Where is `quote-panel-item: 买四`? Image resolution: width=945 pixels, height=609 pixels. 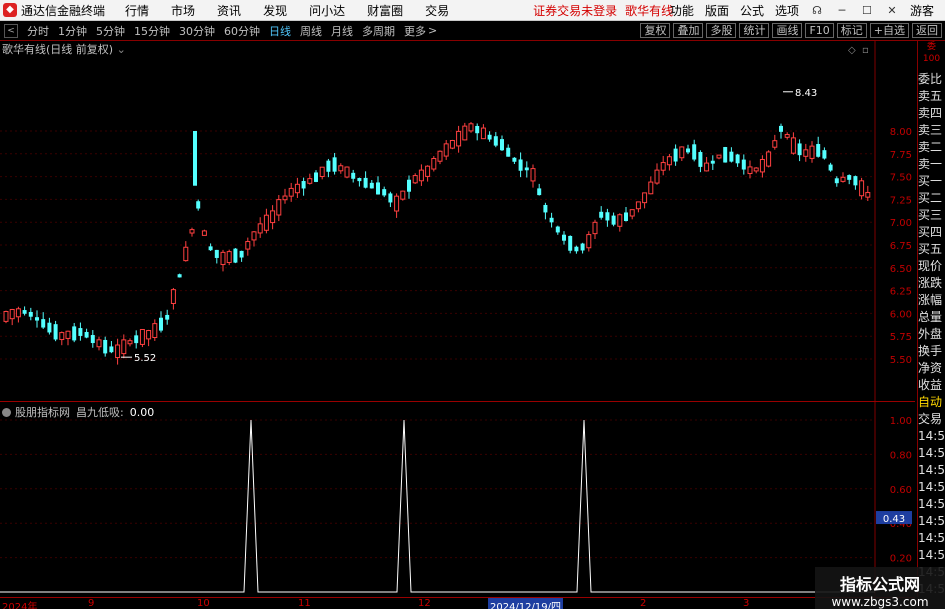
quote-panel-item: 买四 is located at coordinates (931, 232).